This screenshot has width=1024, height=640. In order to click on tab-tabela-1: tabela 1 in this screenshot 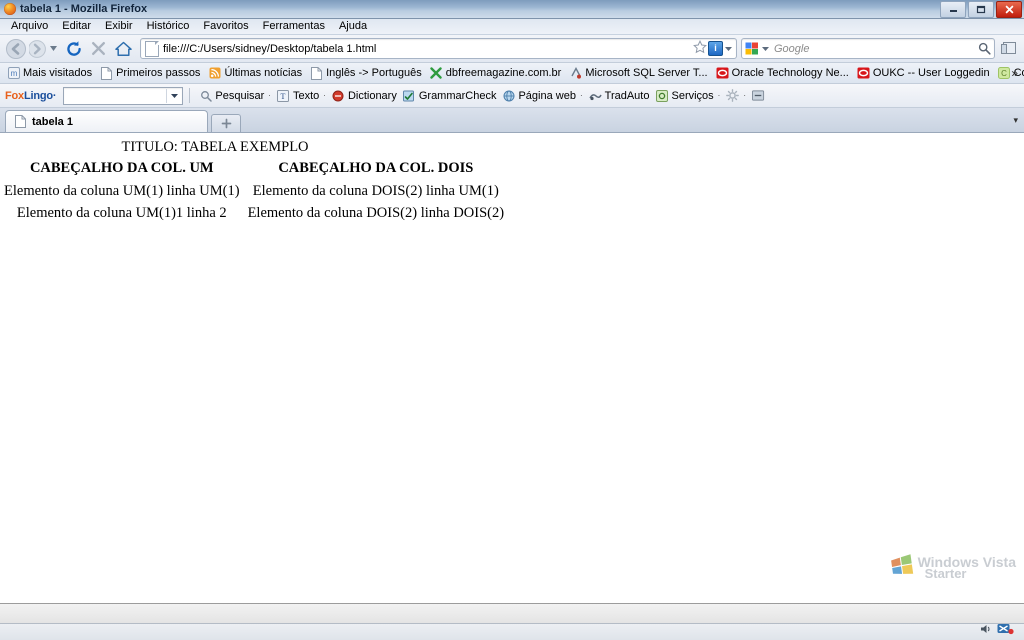, I will do `click(106, 121)`.